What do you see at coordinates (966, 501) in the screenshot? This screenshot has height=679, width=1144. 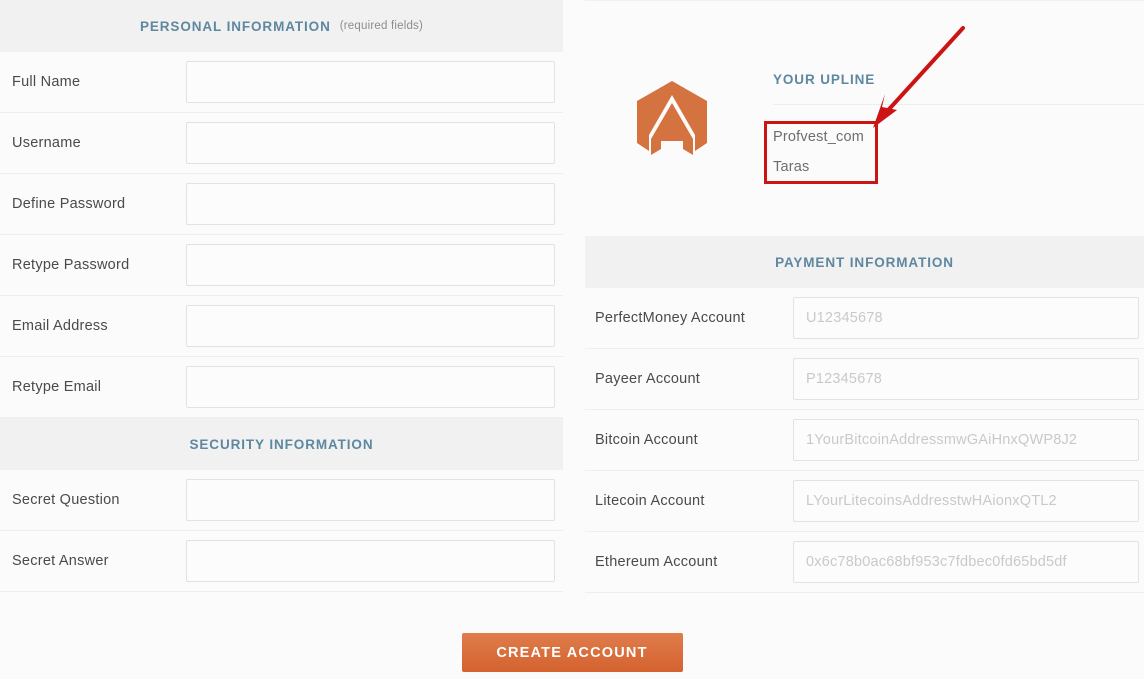 I see `input-litecoin-account: LYourLitecoinsAddresstwHAionxQTL2` at bounding box center [966, 501].